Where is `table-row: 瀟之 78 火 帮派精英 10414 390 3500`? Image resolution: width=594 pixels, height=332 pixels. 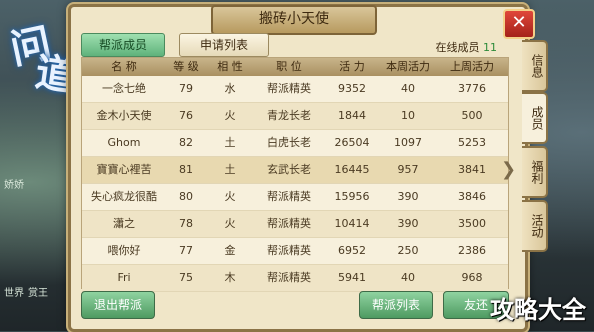 table-row: 瀟之 78 火 帮派精英 10414 390 3500 is located at coordinates (295, 224).